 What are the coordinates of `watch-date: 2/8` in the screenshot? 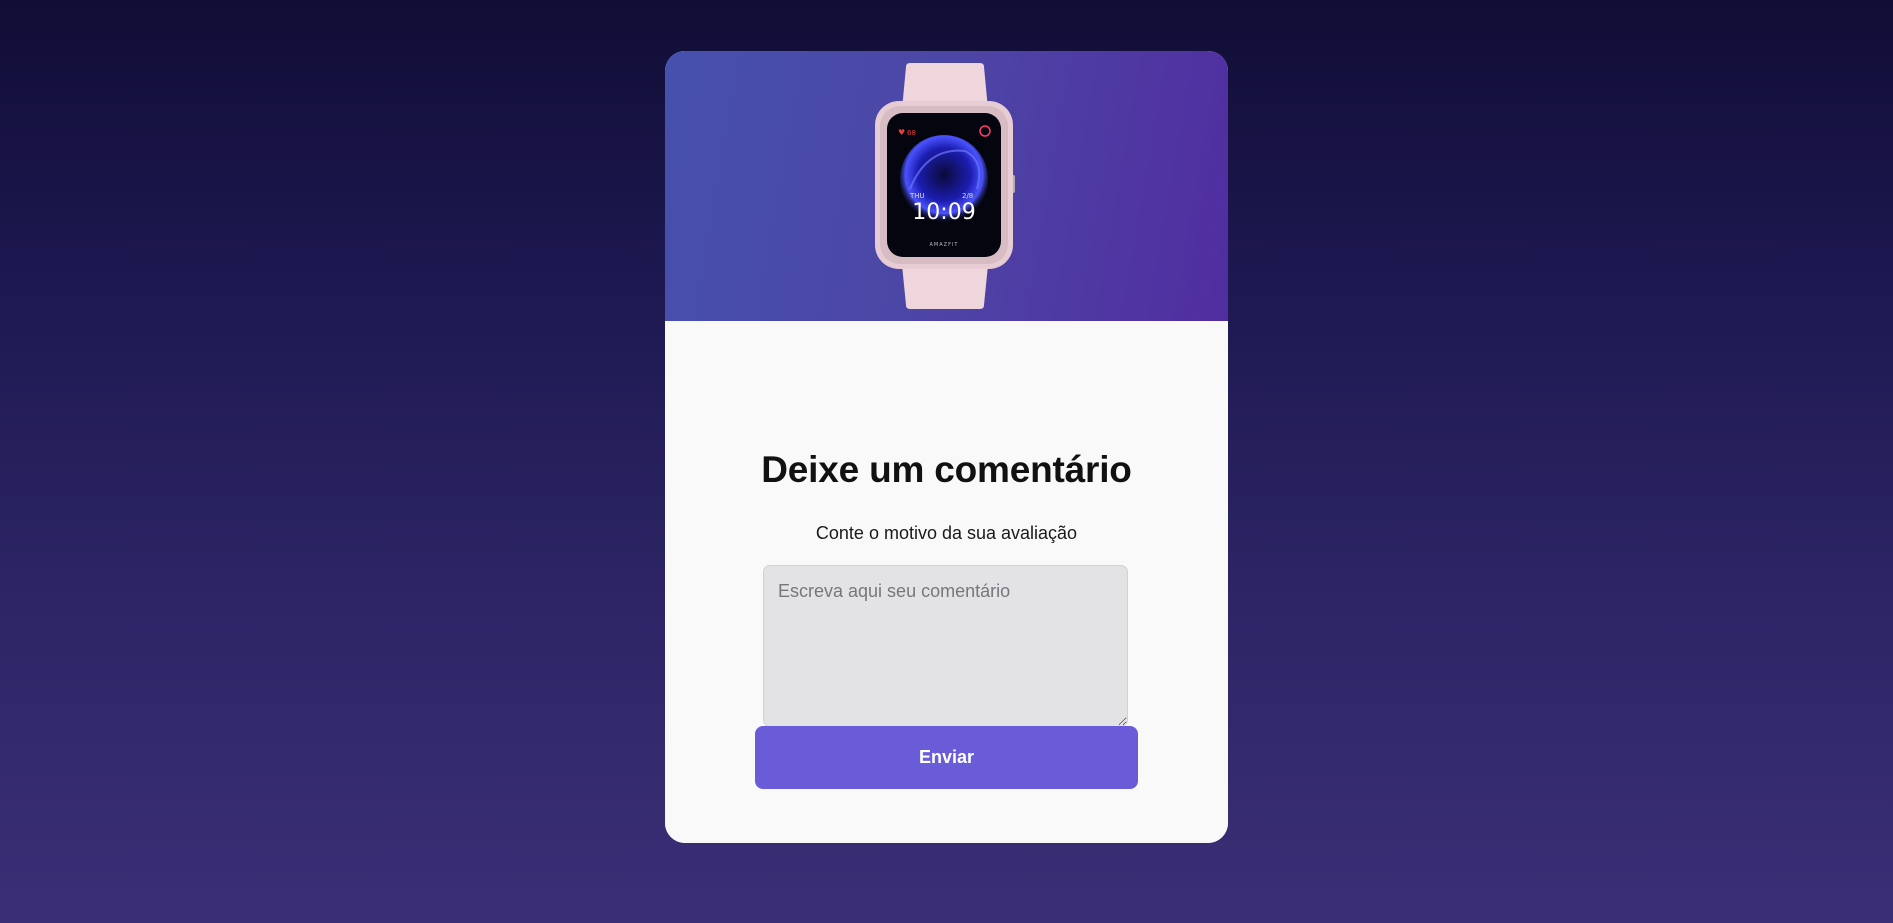 It's located at (967, 196).